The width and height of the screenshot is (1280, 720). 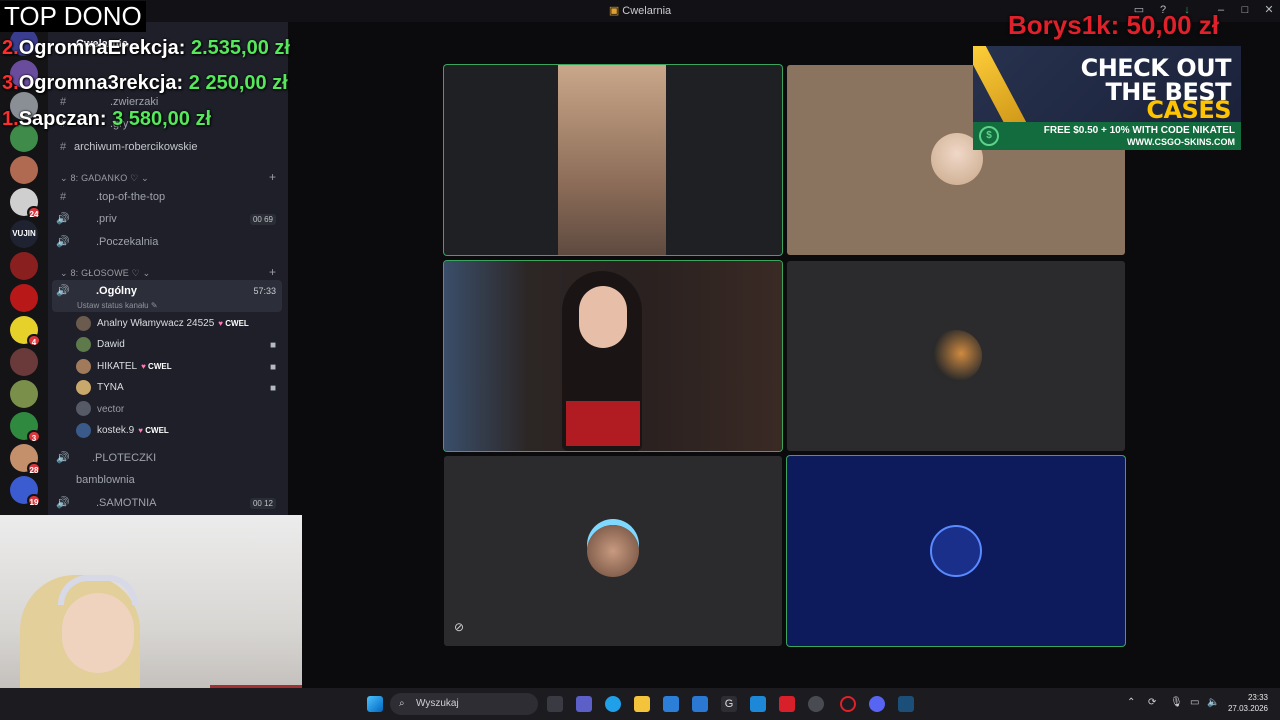 What do you see at coordinates (86, 219) in the screenshot?
I see `channel-priv: 🔊 .priv` at bounding box center [86, 219].